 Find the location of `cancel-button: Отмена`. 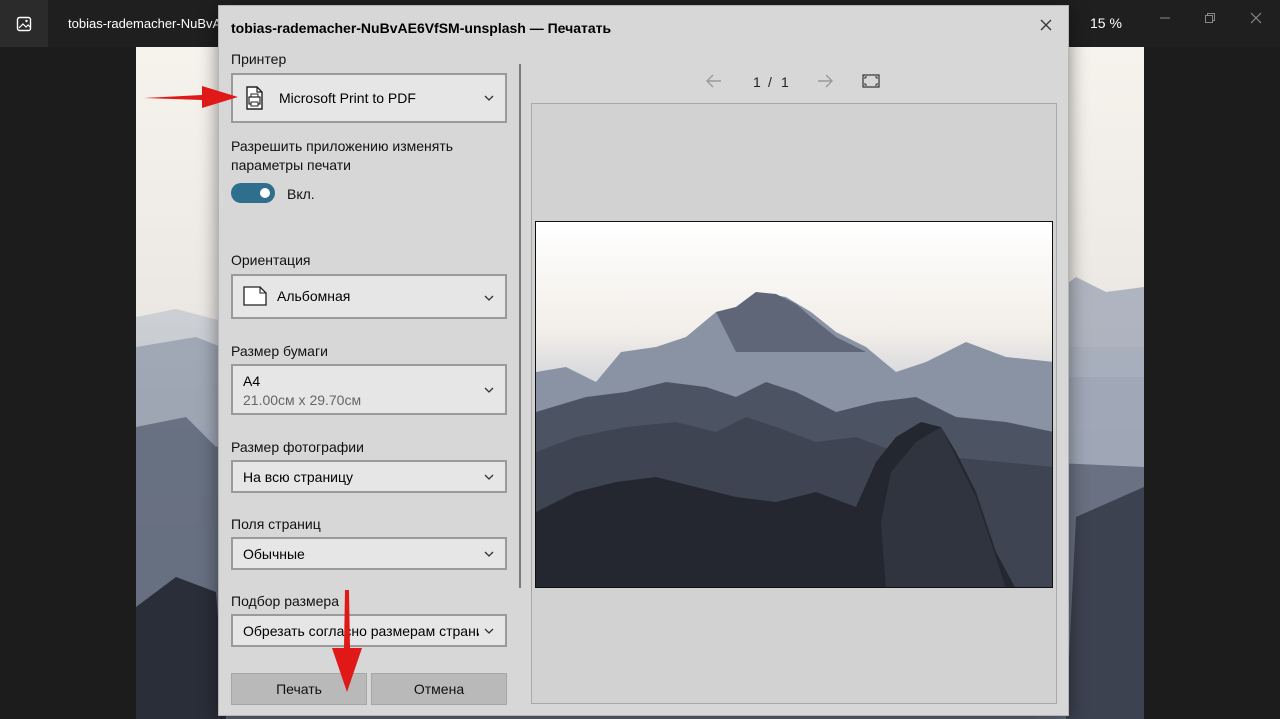

cancel-button: Отмена is located at coordinates (439, 689).